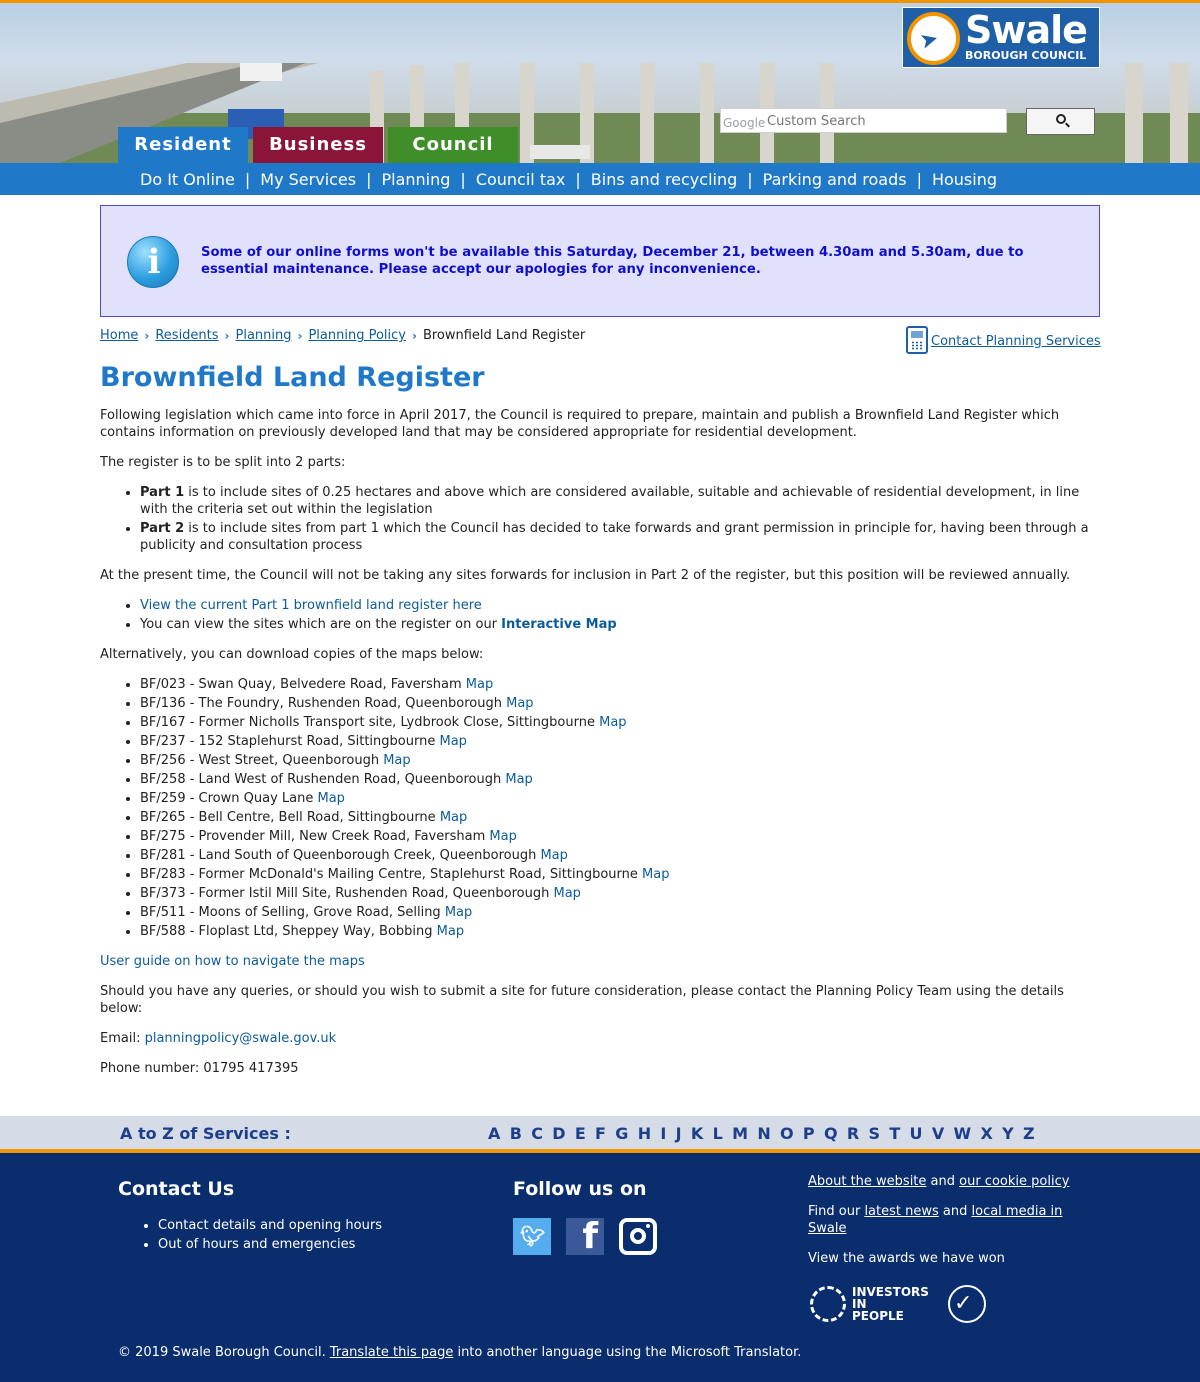 Image resolution: width=1200 pixels, height=1382 pixels. I want to click on a-to-z-letter: W, so click(963, 1133).